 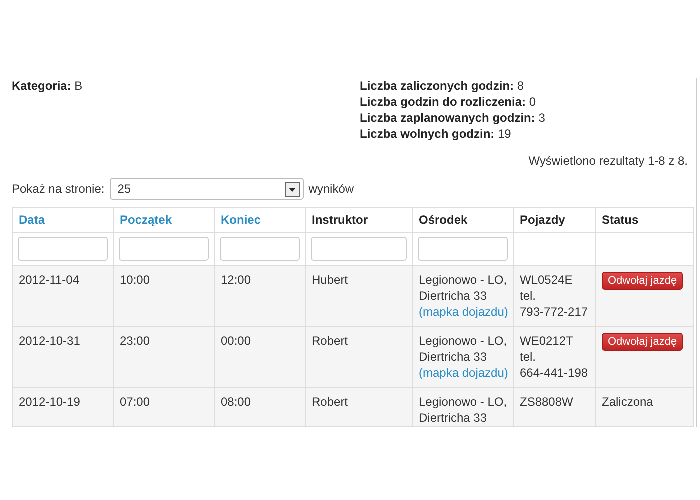 I want to click on column-header: Ośrodek, so click(x=443, y=220).